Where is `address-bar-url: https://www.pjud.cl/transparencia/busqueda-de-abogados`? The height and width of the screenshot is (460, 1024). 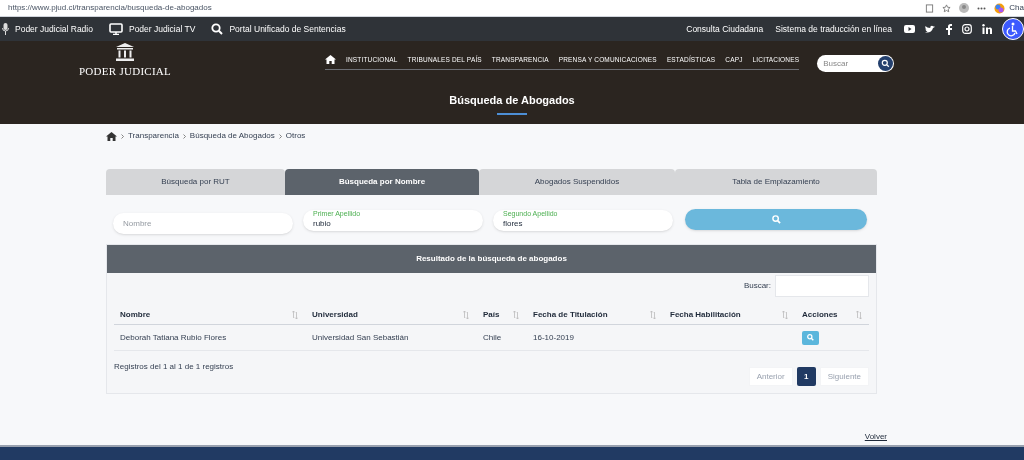
address-bar-url: https://www.pjud.cl/transparencia/busqueda-de-abogados is located at coordinates (463, 8).